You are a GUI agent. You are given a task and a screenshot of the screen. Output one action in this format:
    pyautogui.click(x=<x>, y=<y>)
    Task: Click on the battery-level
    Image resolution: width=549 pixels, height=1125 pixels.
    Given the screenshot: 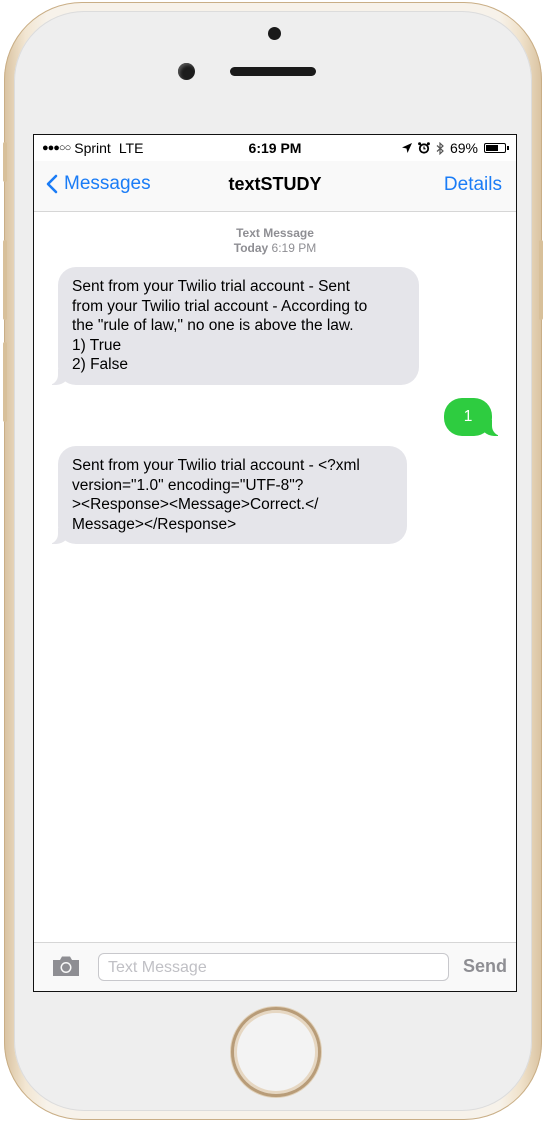 What is the action you would take?
    pyautogui.click(x=492, y=148)
    